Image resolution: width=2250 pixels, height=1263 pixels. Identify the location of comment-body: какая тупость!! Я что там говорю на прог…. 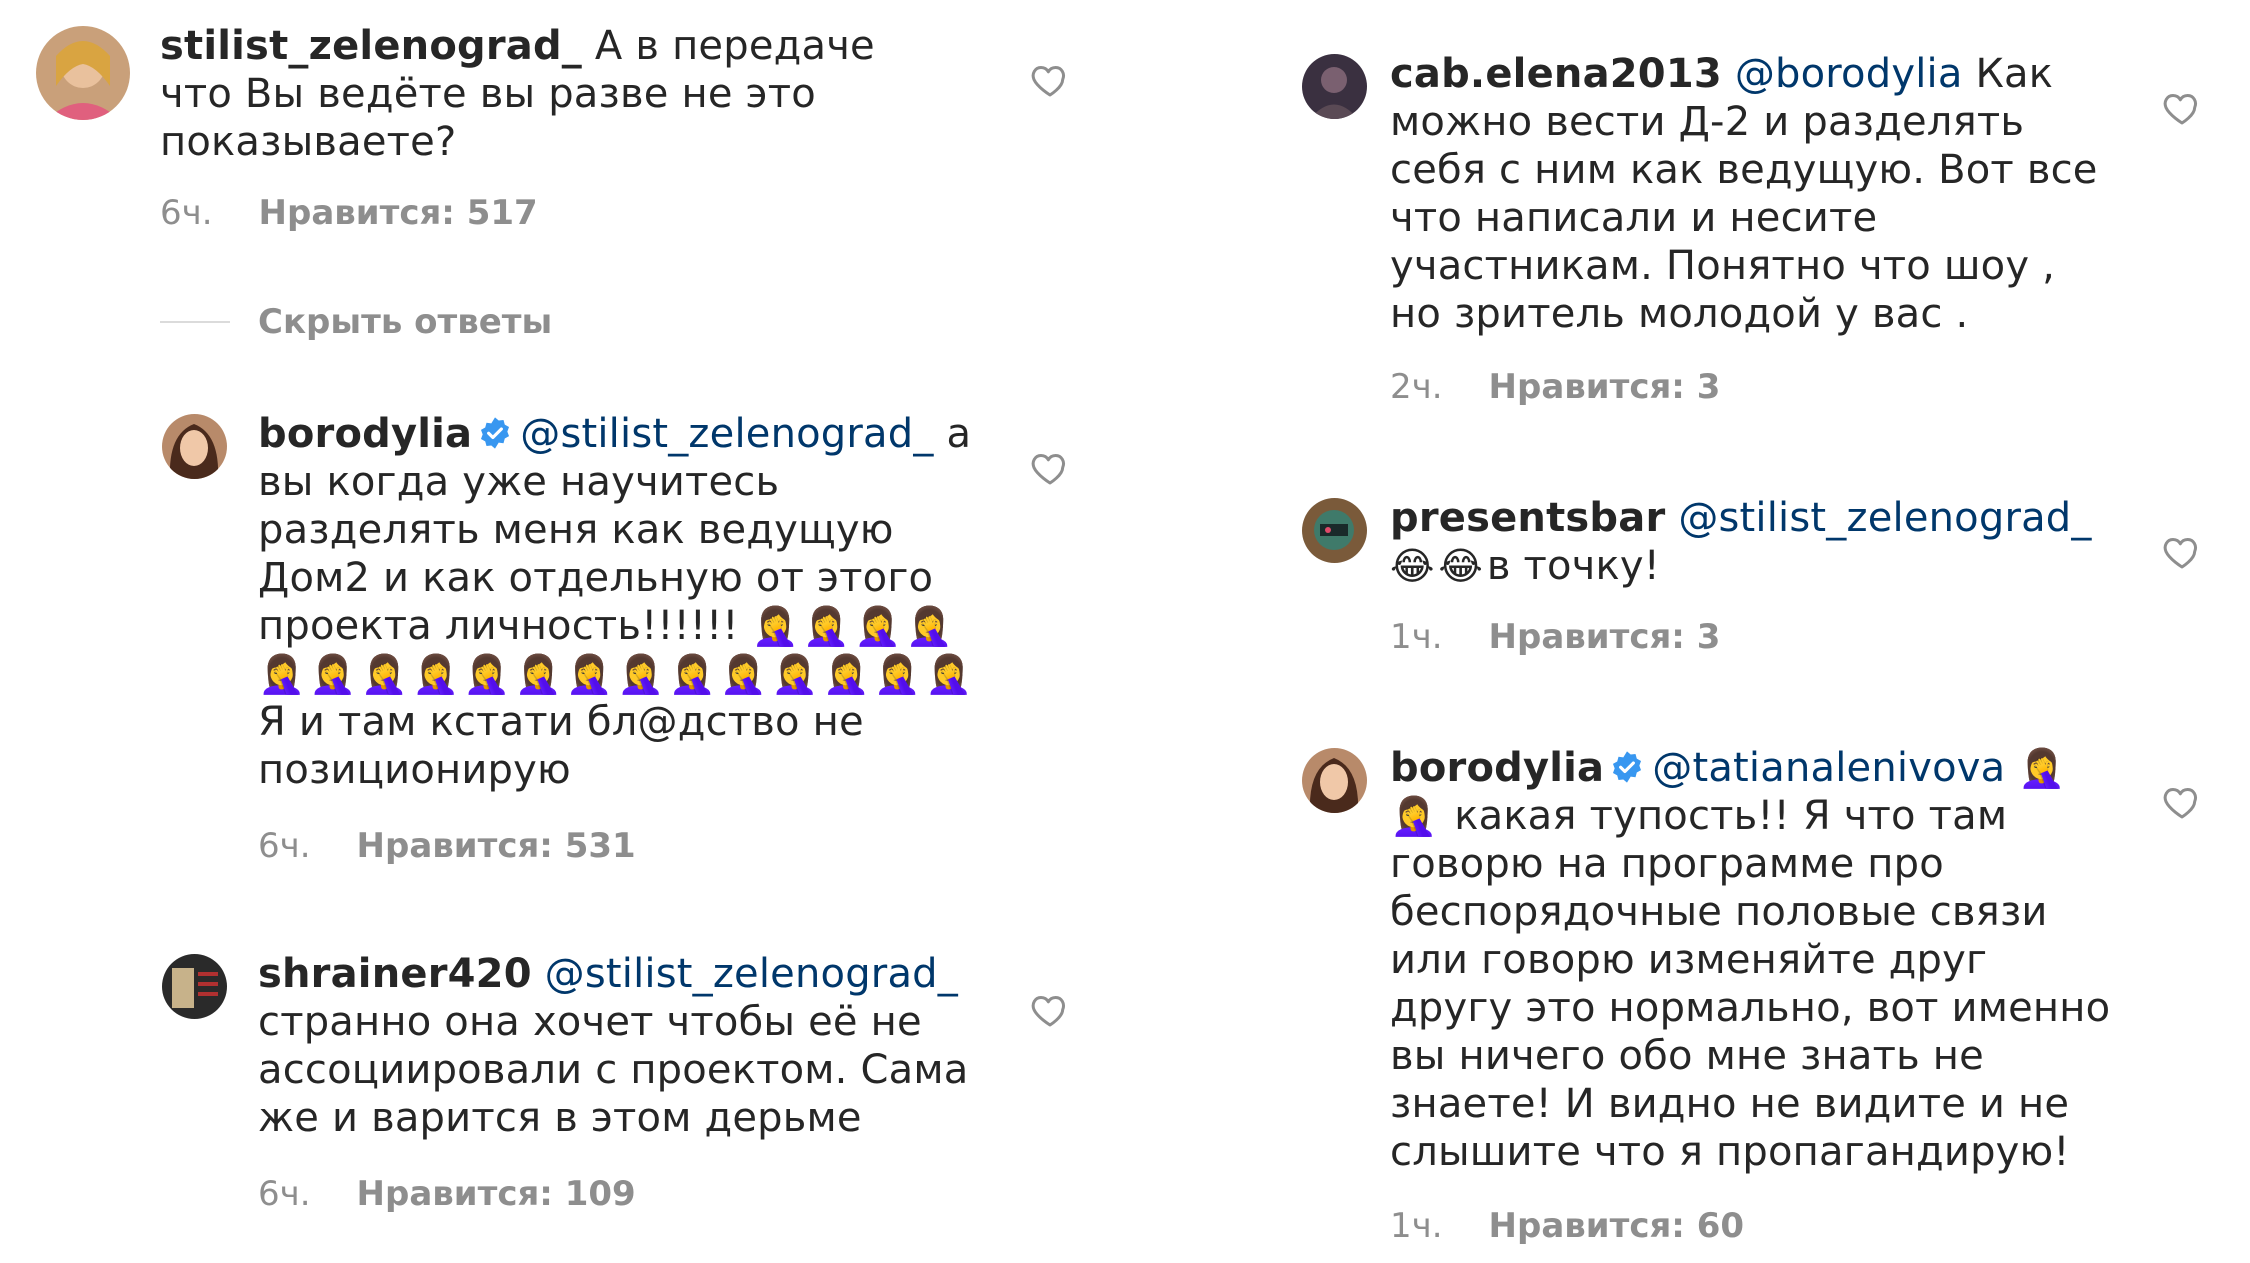
(1750, 984).